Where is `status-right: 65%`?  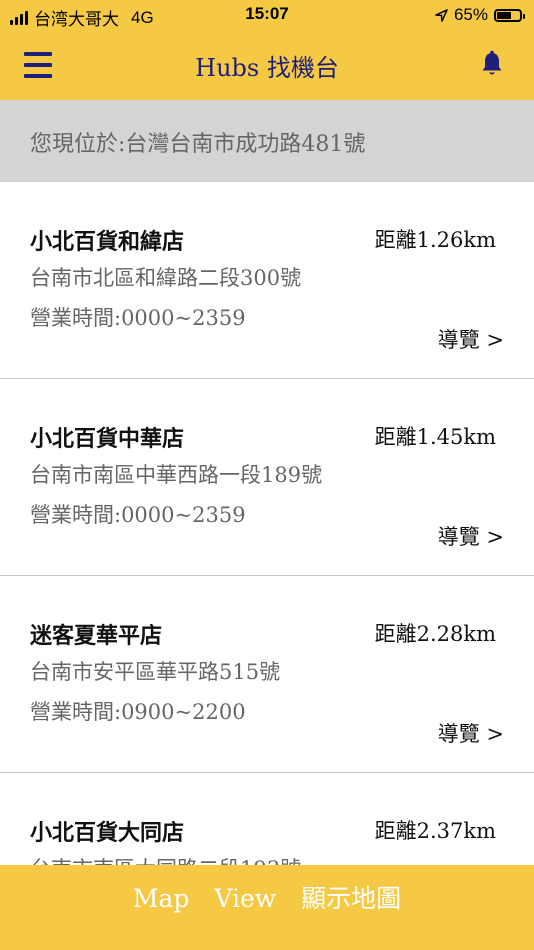
status-right: 65% is located at coordinates (480, 15).